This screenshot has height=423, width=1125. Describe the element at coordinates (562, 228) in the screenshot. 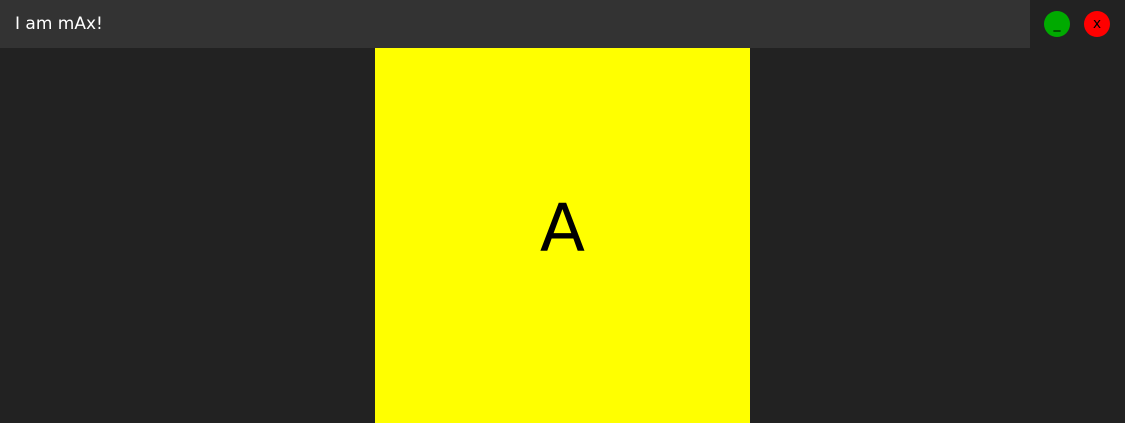

I see `panel-letter: A` at that location.